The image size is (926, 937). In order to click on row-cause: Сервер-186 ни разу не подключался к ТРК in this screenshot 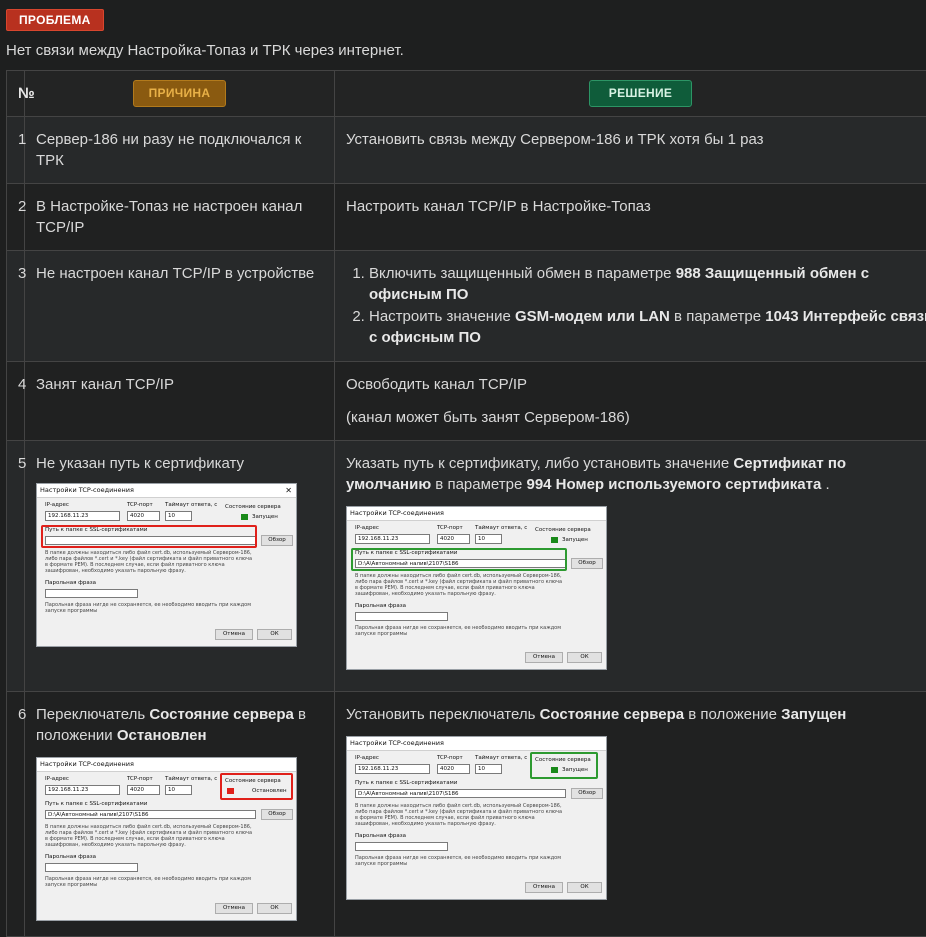, I will do `click(180, 150)`.